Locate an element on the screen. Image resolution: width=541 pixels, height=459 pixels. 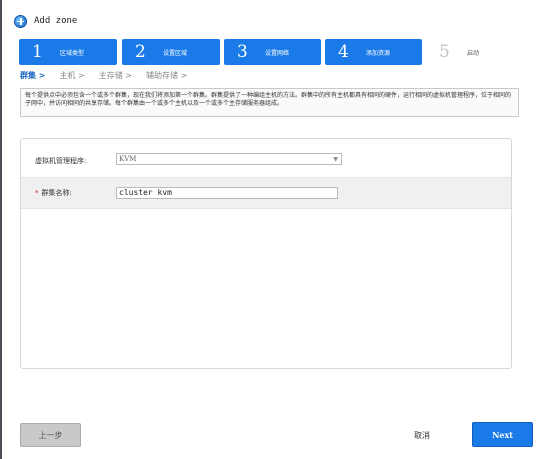
hypervisor-label: 虚拟机管理程序: is located at coordinates (61, 161).